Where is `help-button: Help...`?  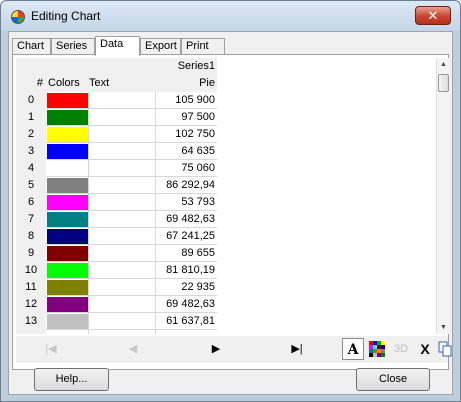 help-button: Help... is located at coordinates (71, 379).